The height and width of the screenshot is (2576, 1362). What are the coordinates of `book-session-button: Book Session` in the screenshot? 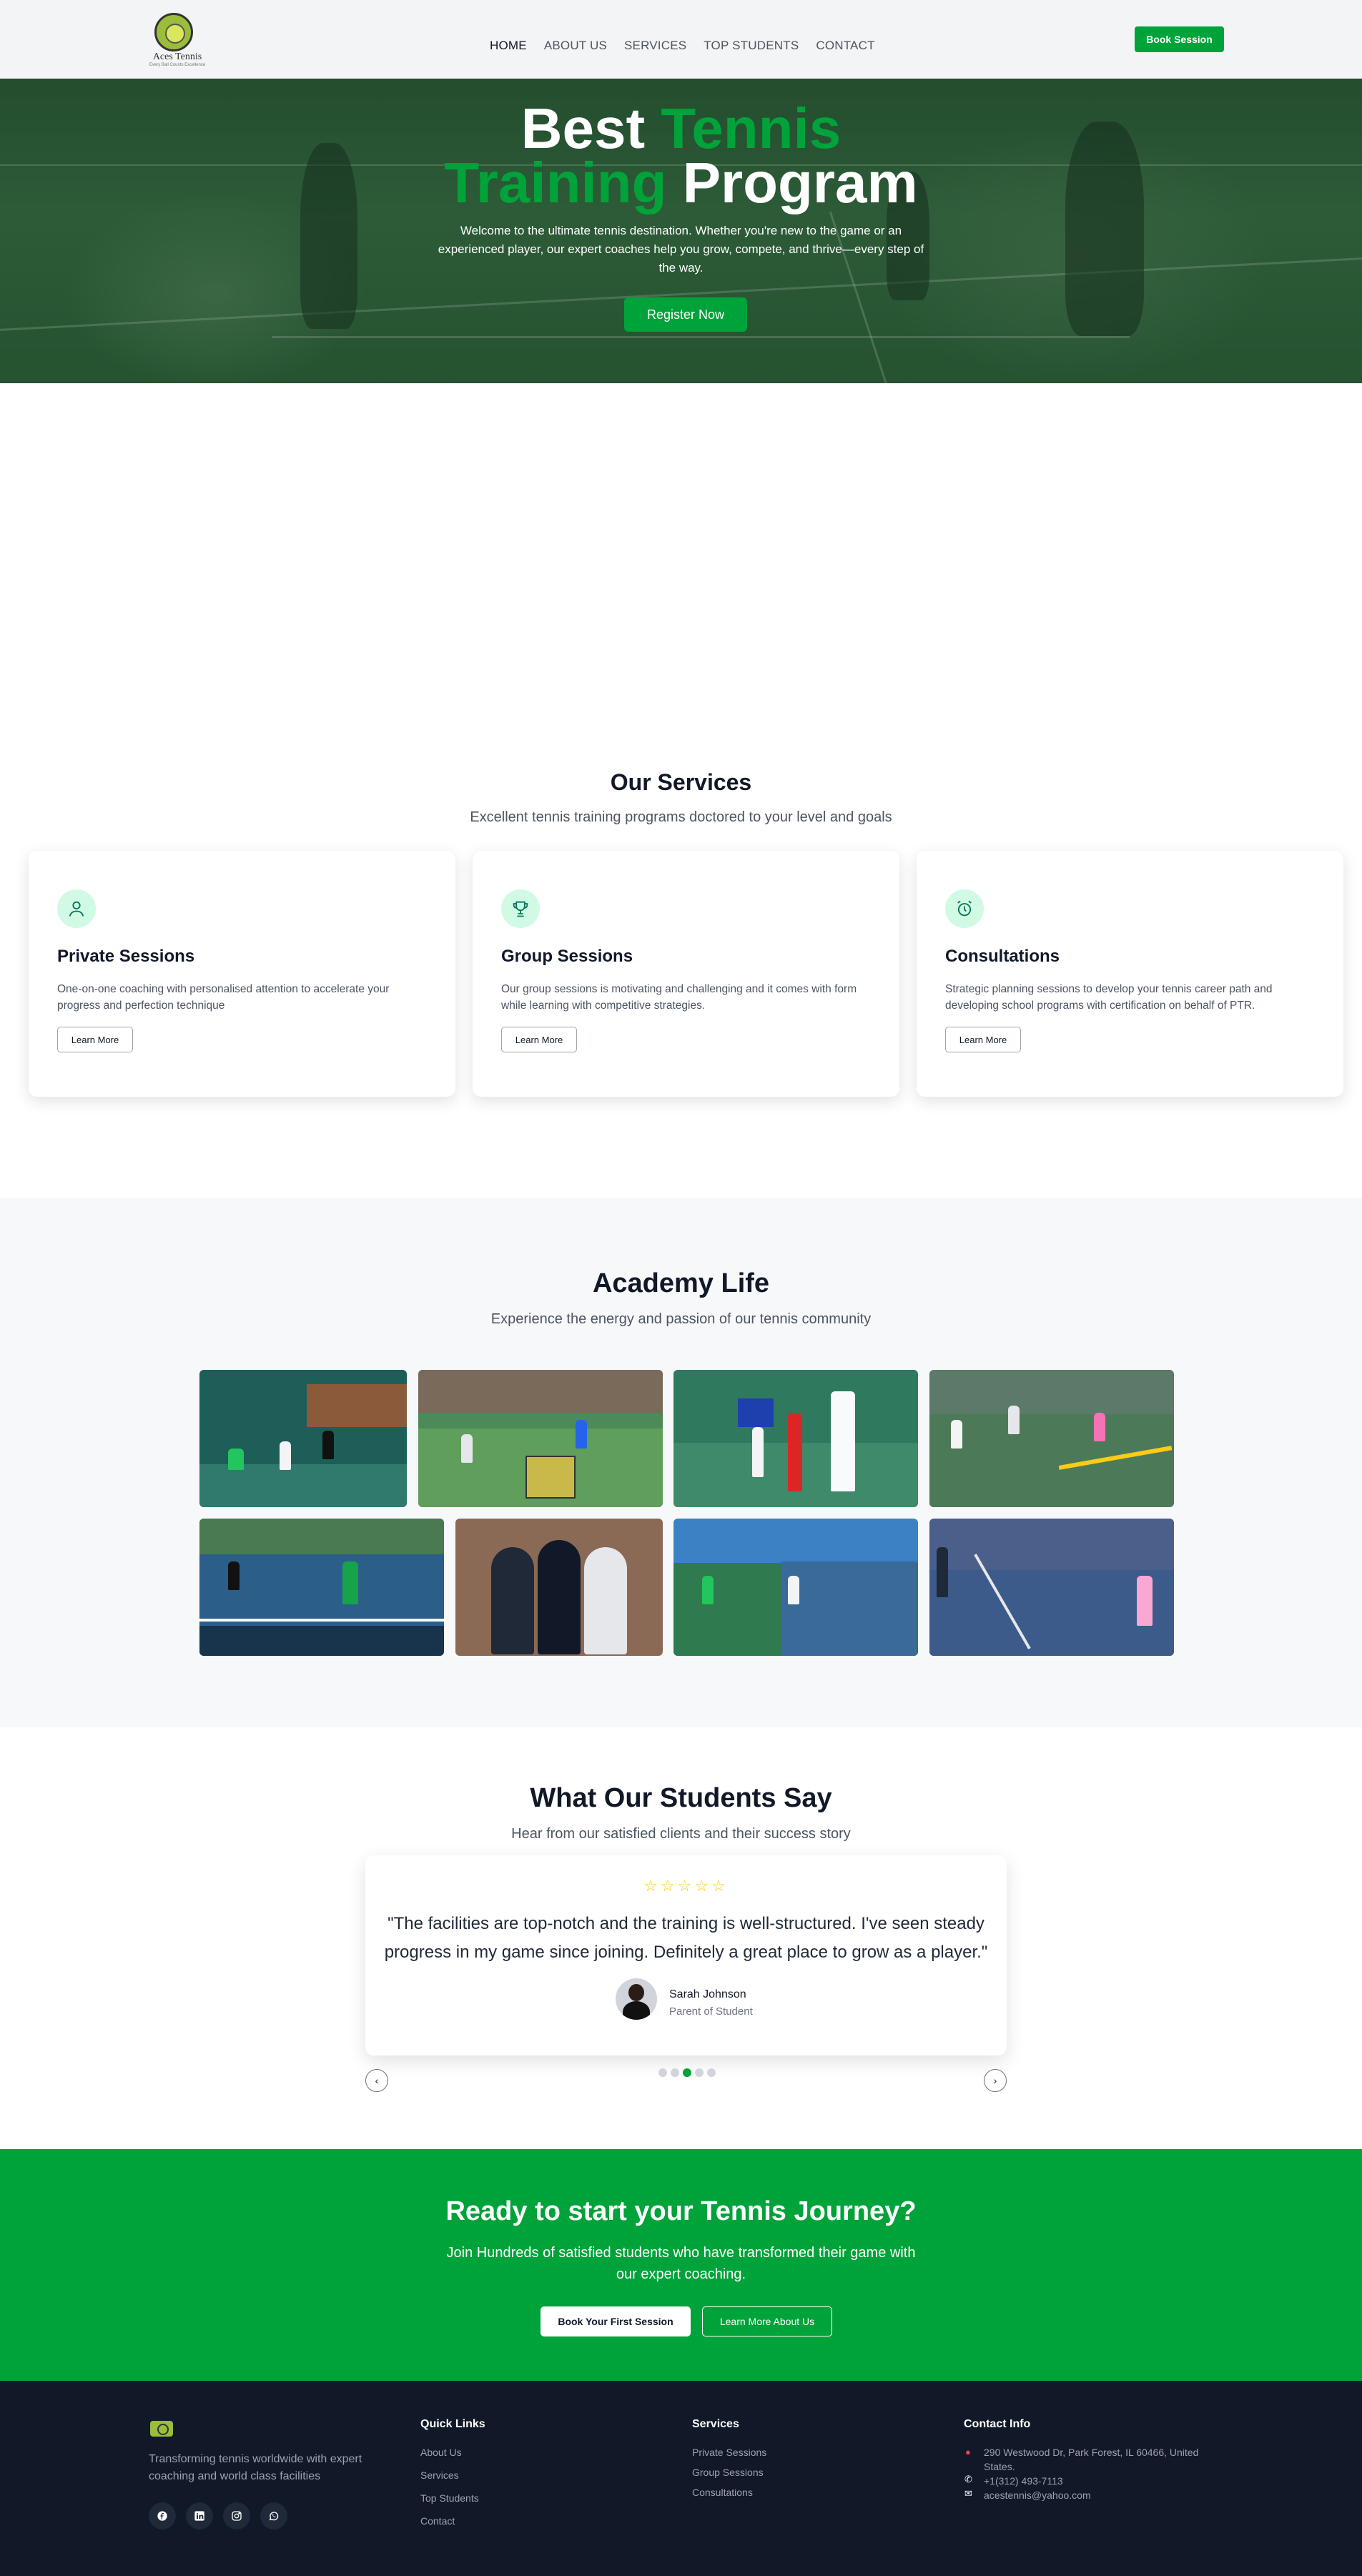 It's located at (1180, 39).